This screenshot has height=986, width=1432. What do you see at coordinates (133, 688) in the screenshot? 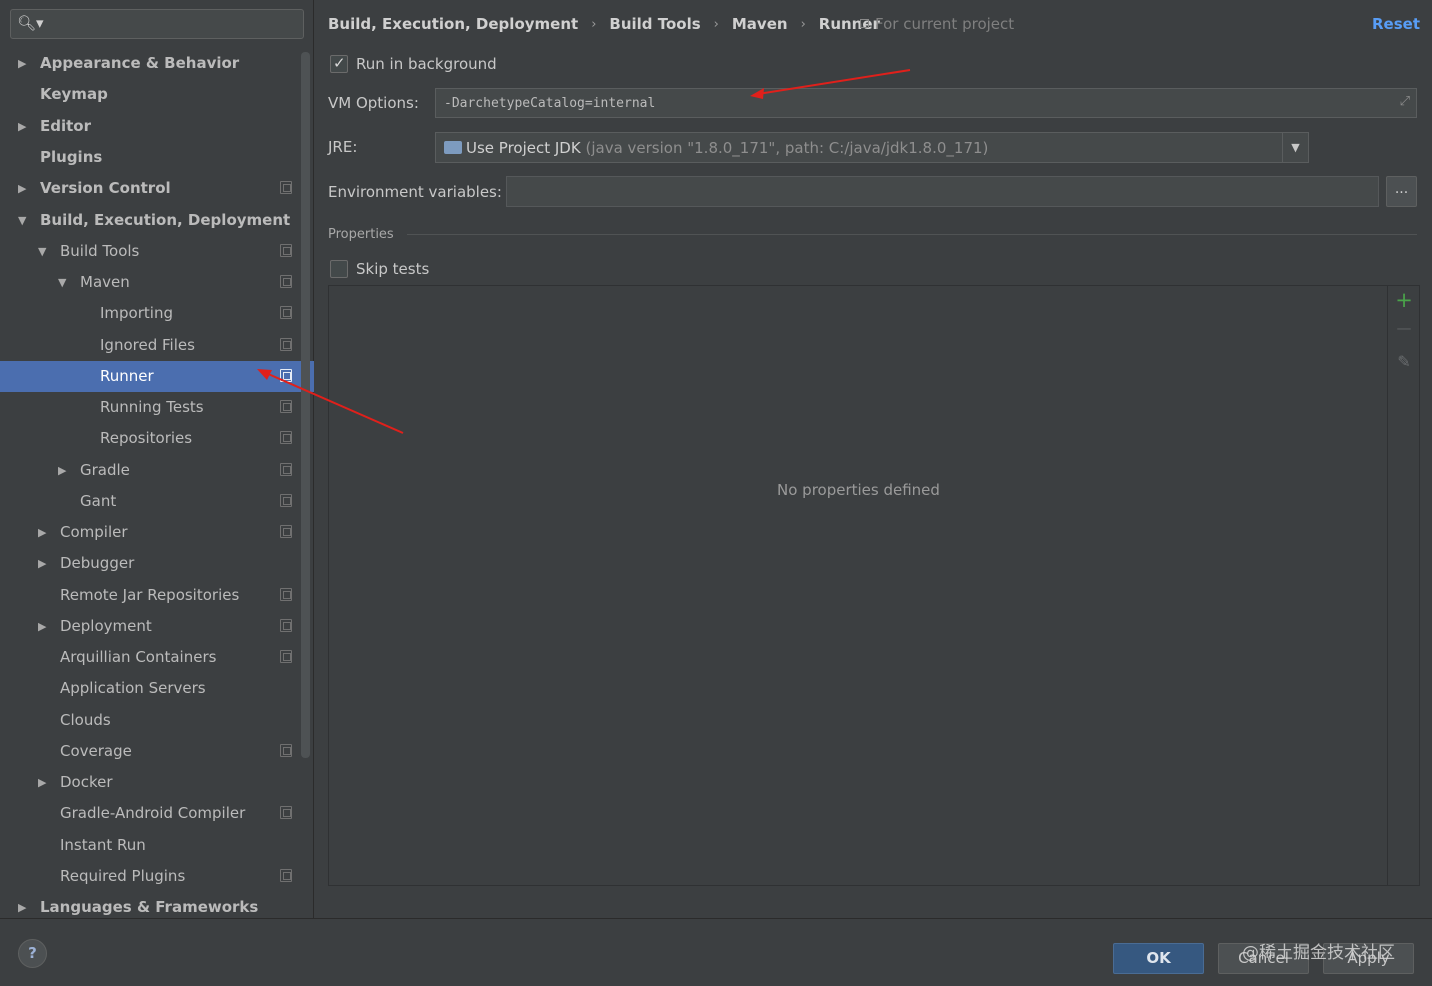
I see `sidebar-item-label: Application Servers` at bounding box center [133, 688].